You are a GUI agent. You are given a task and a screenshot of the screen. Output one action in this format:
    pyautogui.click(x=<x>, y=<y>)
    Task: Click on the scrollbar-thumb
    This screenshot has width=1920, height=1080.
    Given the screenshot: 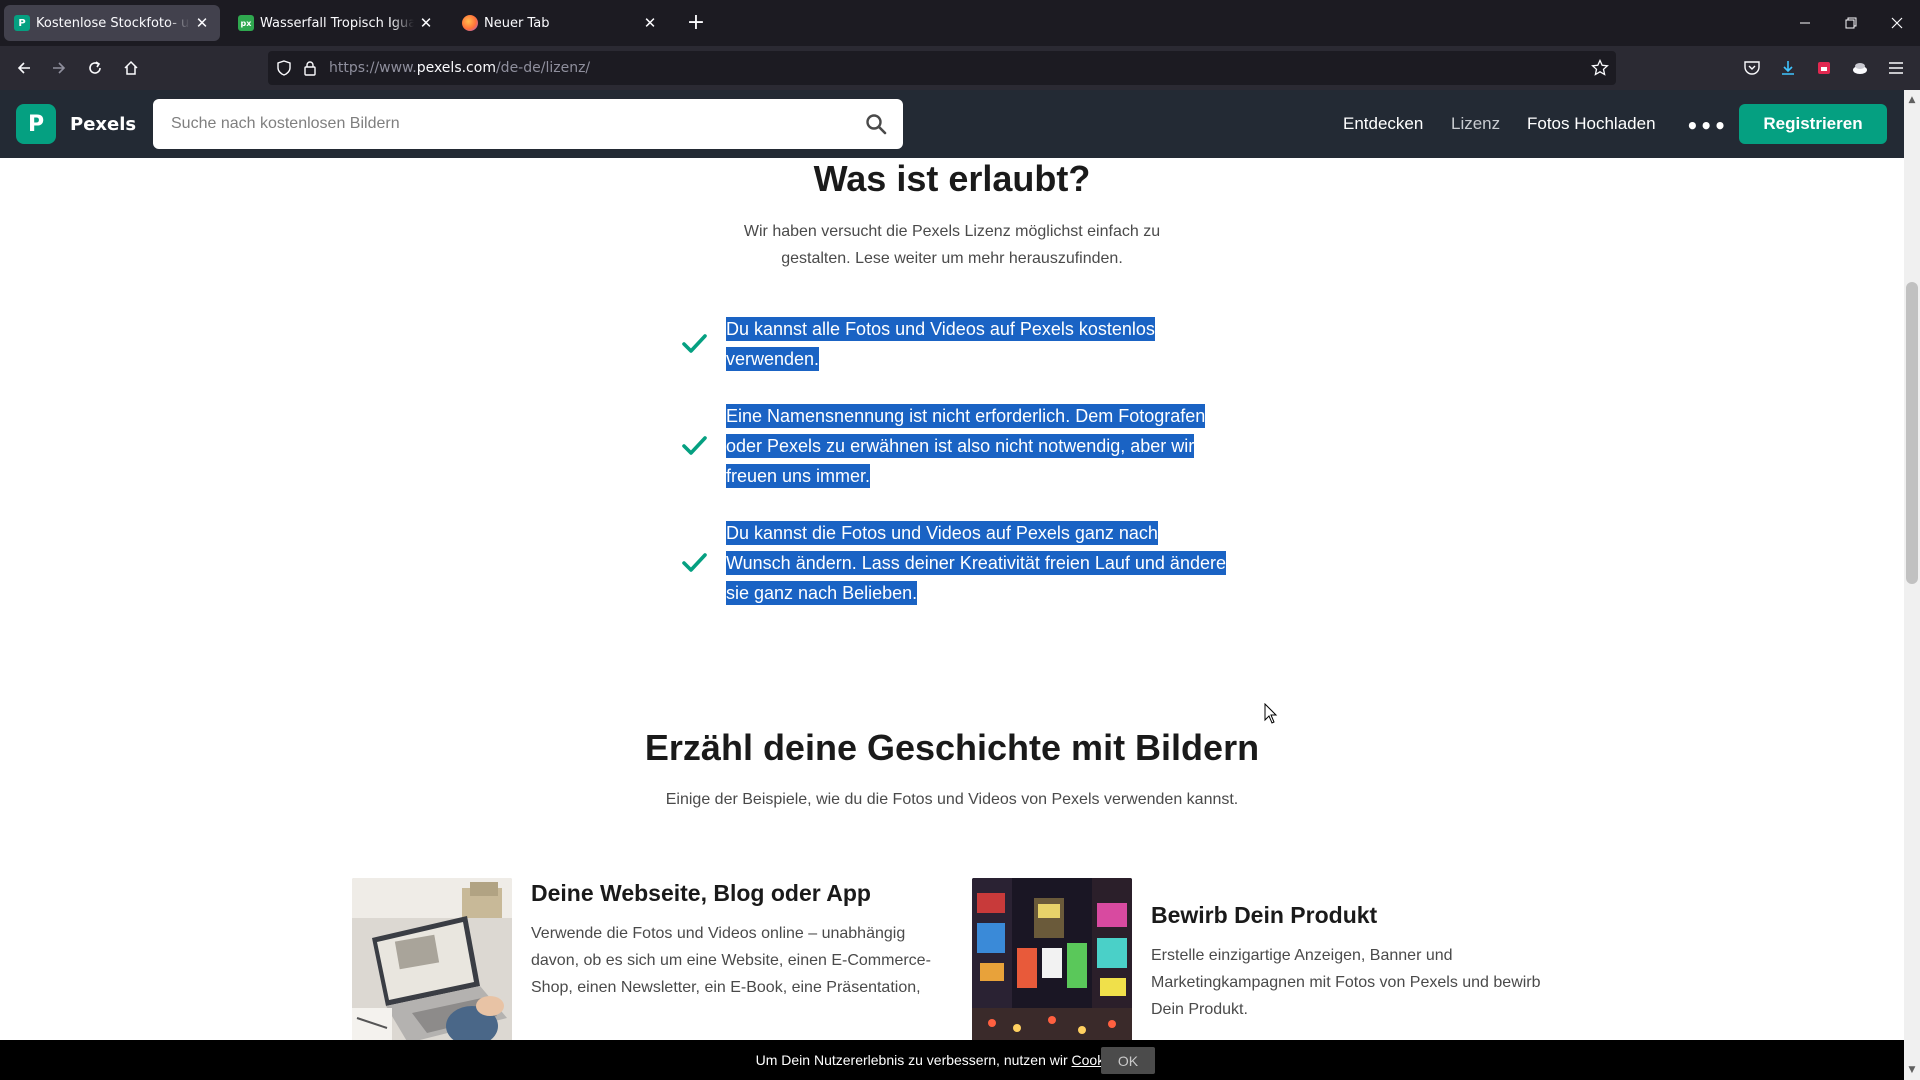 What is the action you would take?
    pyautogui.click(x=1912, y=433)
    